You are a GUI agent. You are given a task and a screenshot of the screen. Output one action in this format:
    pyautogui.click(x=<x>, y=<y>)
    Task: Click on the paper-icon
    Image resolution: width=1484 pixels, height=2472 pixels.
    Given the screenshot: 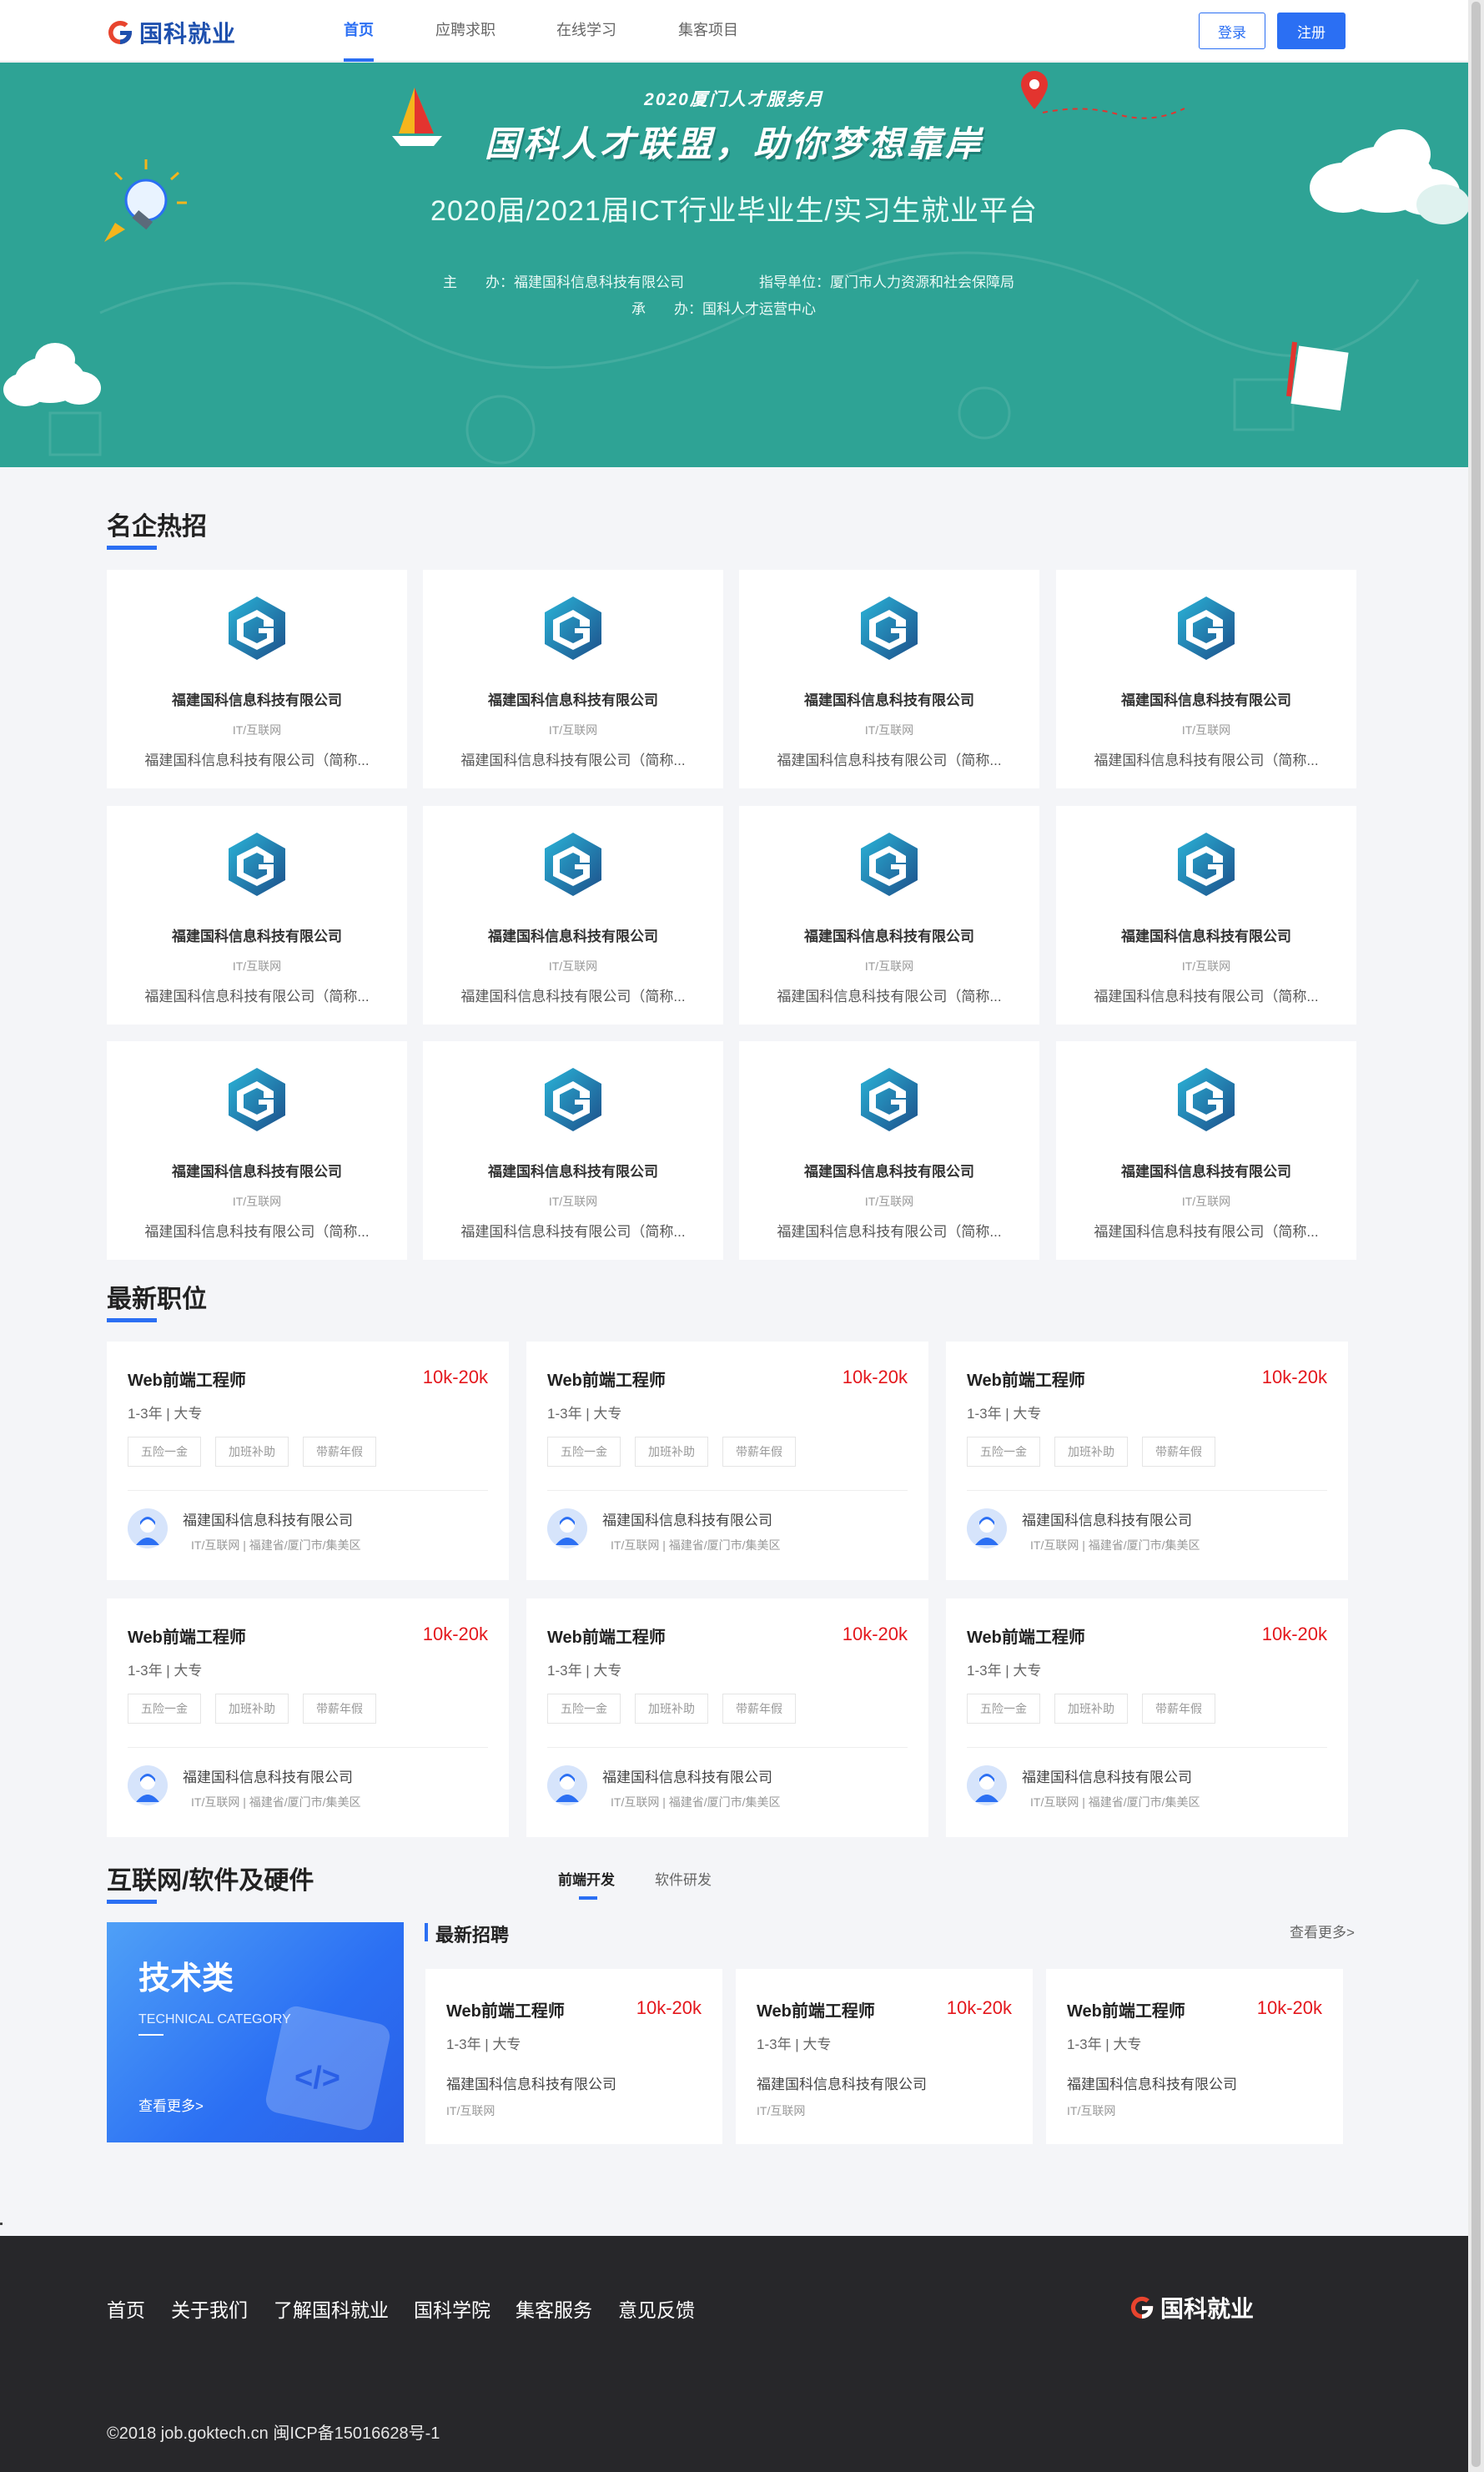 What is the action you would take?
    pyautogui.click(x=1318, y=376)
    